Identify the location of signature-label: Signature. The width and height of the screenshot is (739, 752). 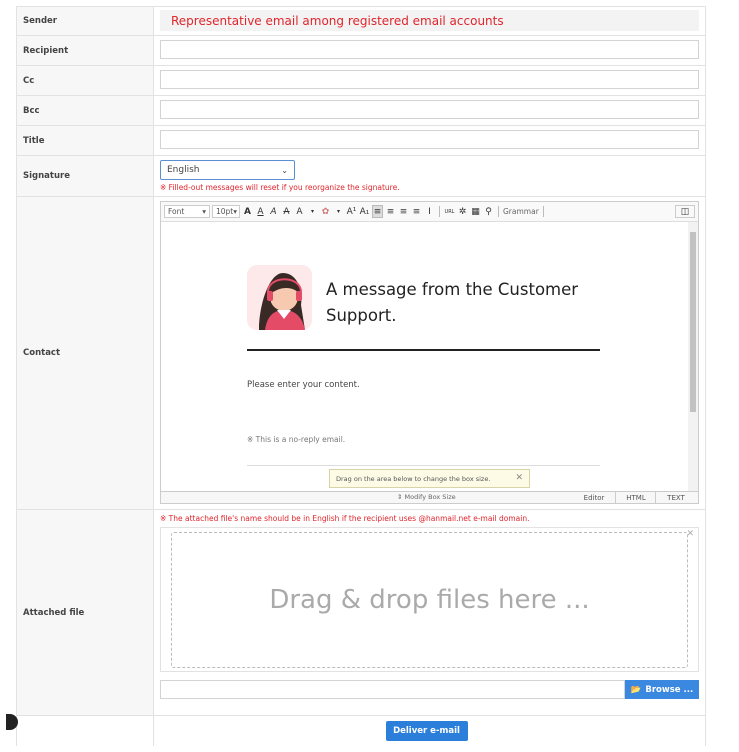
(85, 176).